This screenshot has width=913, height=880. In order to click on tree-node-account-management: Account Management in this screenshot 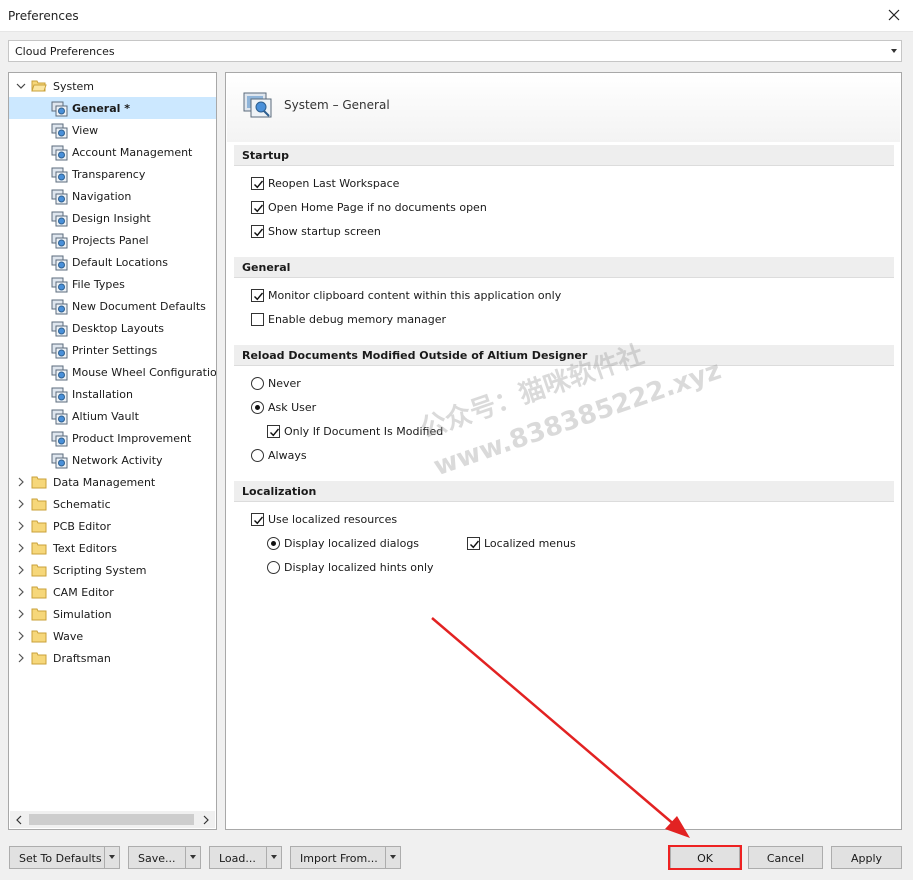, I will do `click(112, 152)`.